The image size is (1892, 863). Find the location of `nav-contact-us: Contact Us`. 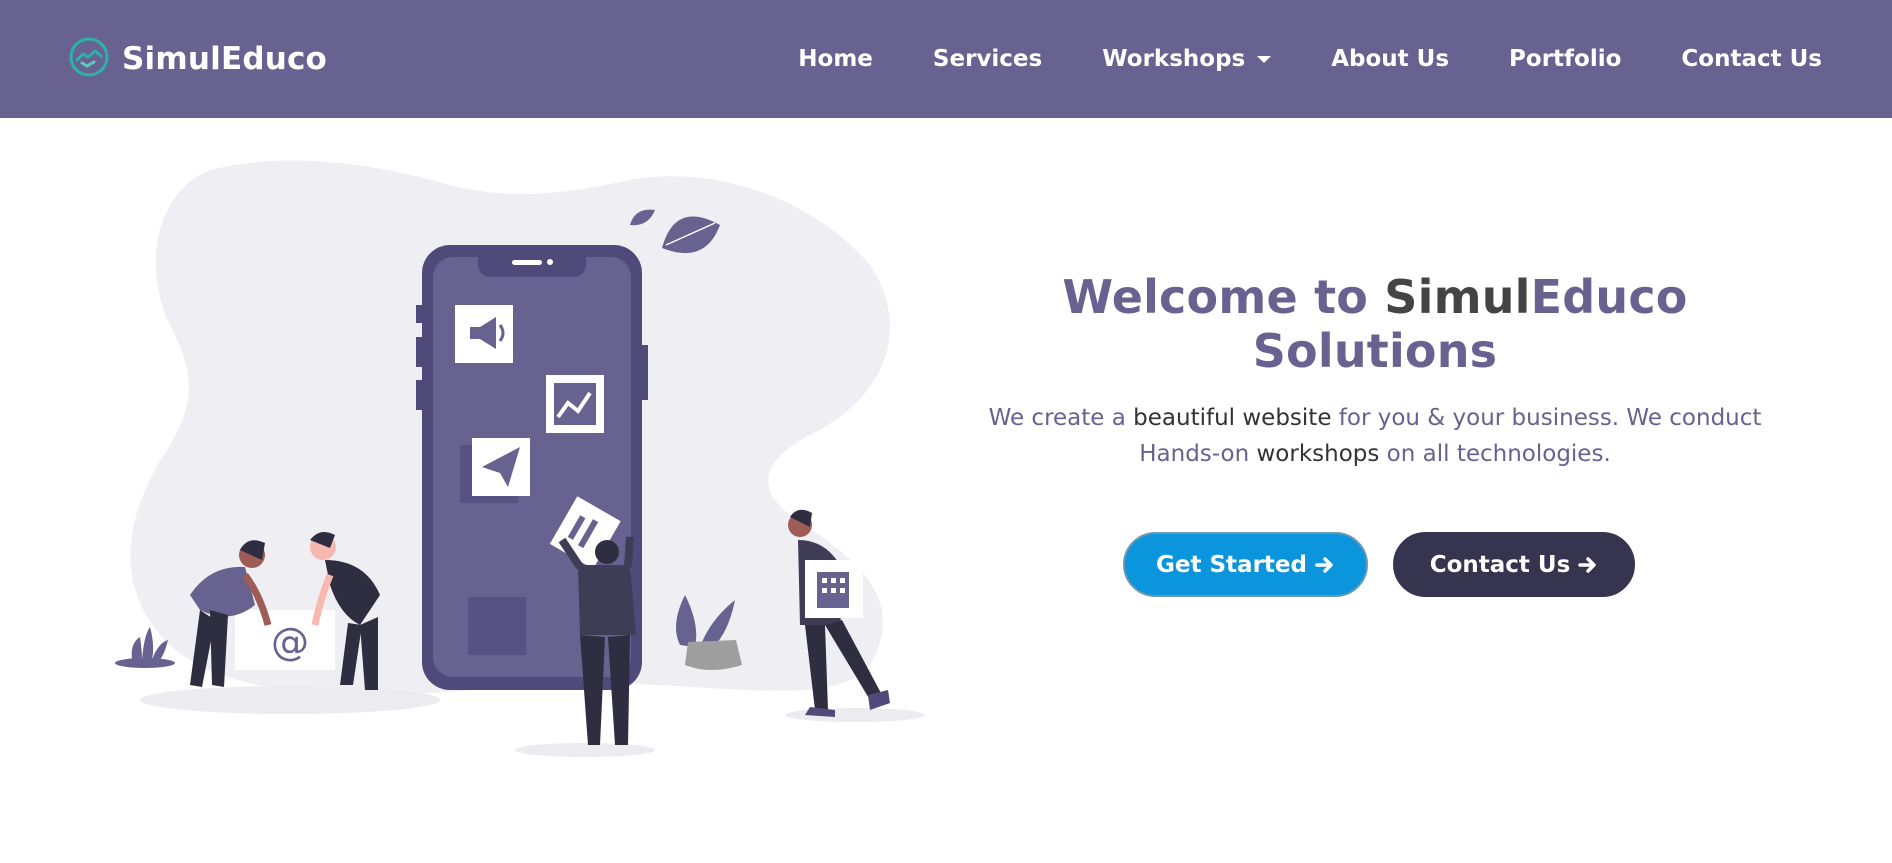

nav-contact-us: Contact Us is located at coordinates (1751, 59).